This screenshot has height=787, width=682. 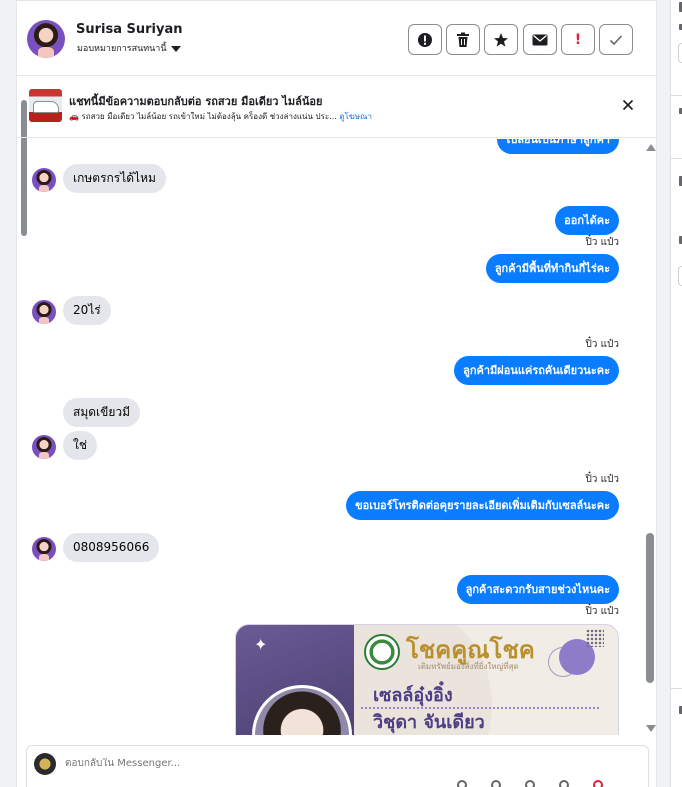 I want to click on mark-done-button, so click(x=616, y=39).